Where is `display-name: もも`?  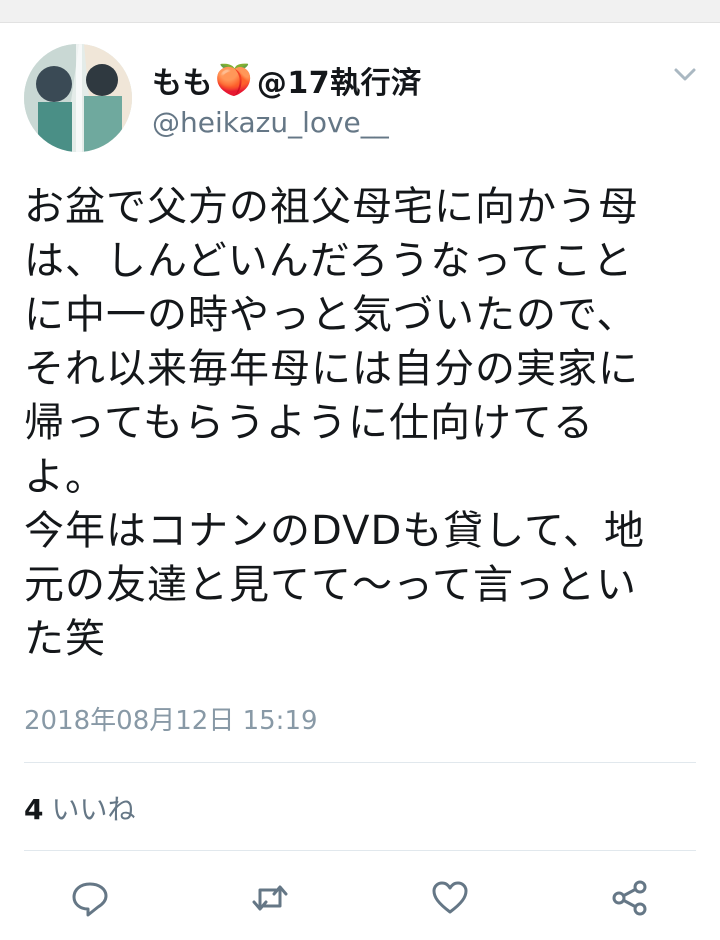
display-name: もも is located at coordinates (182, 83).